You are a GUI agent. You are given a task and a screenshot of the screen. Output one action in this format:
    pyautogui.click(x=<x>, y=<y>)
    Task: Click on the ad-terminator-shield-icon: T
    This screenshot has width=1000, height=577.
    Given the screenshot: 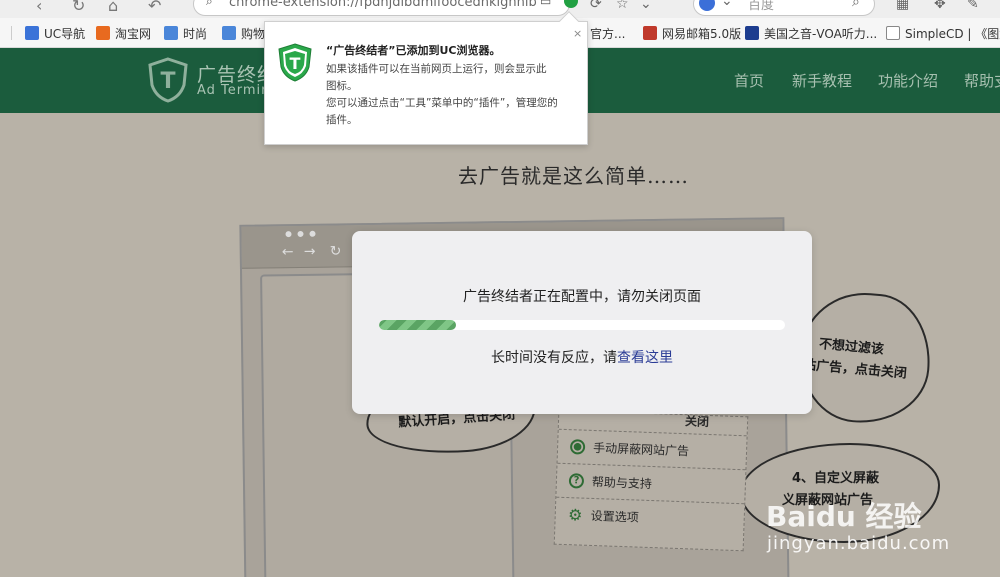 What is the action you would take?
    pyautogui.click(x=295, y=62)
    